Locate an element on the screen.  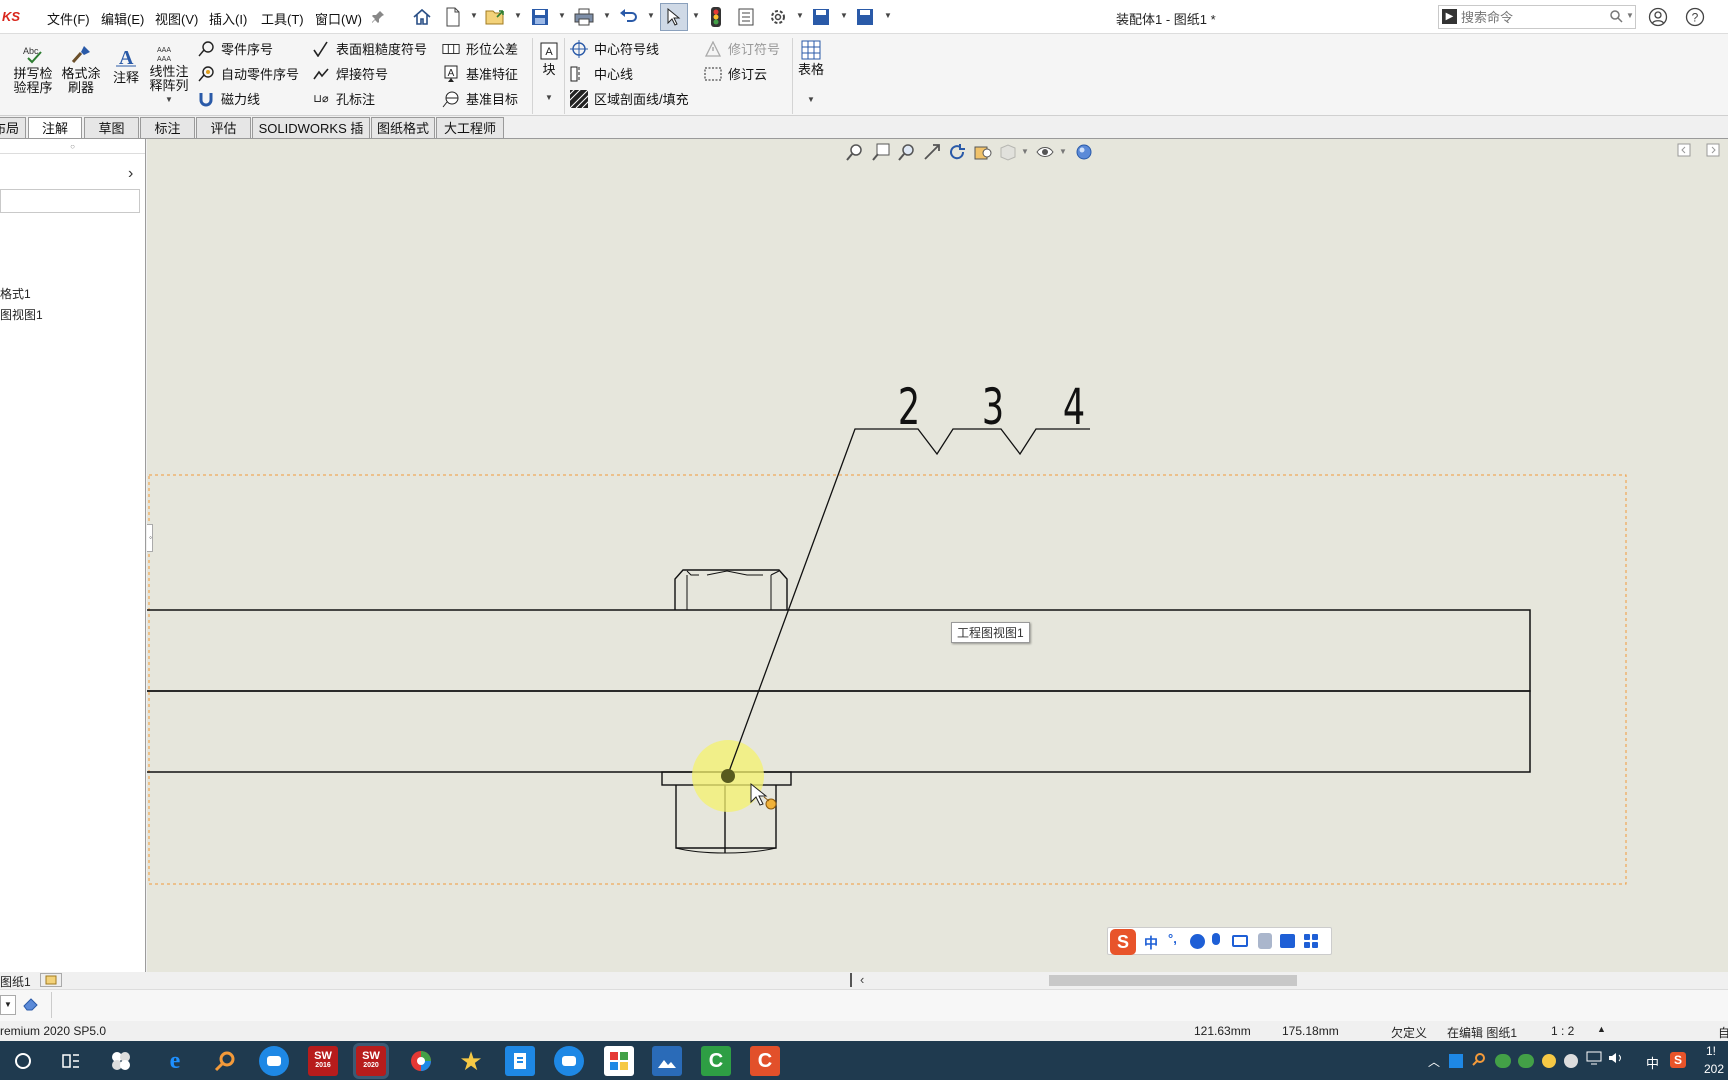
rebuild-traffic-light-icon is located at coordinates (716, 17).